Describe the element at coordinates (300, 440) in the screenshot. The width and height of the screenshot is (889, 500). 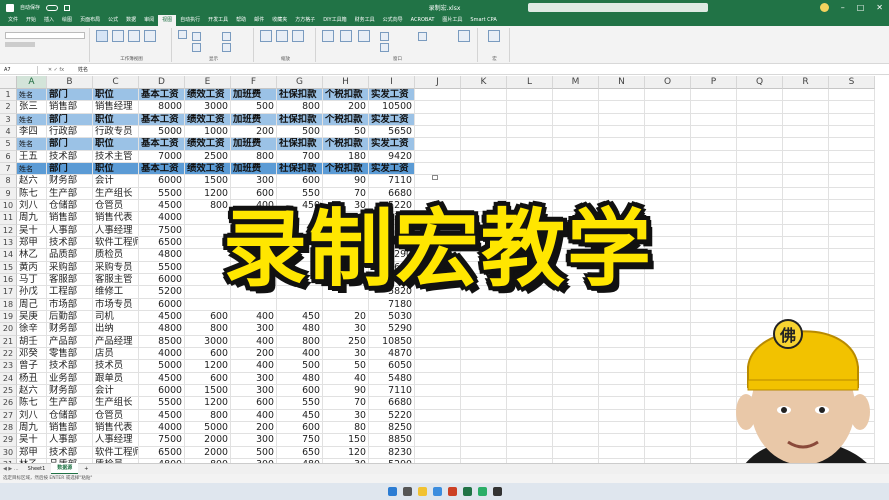
I see `cell: 750` at that location.